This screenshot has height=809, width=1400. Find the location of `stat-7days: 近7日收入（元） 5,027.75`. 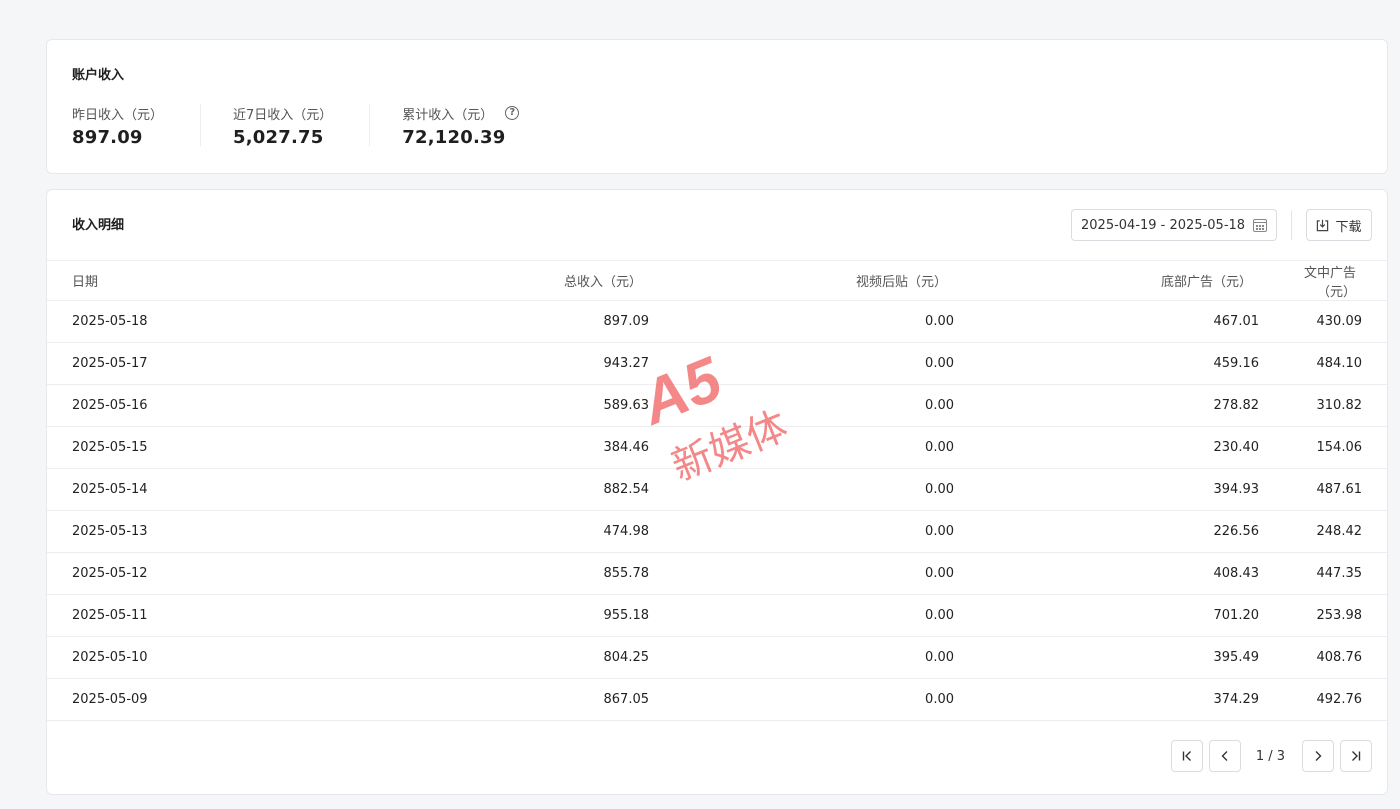

stat-7days: 近7日收入（元） 5,027.75 is located at coordinates (302, 126).